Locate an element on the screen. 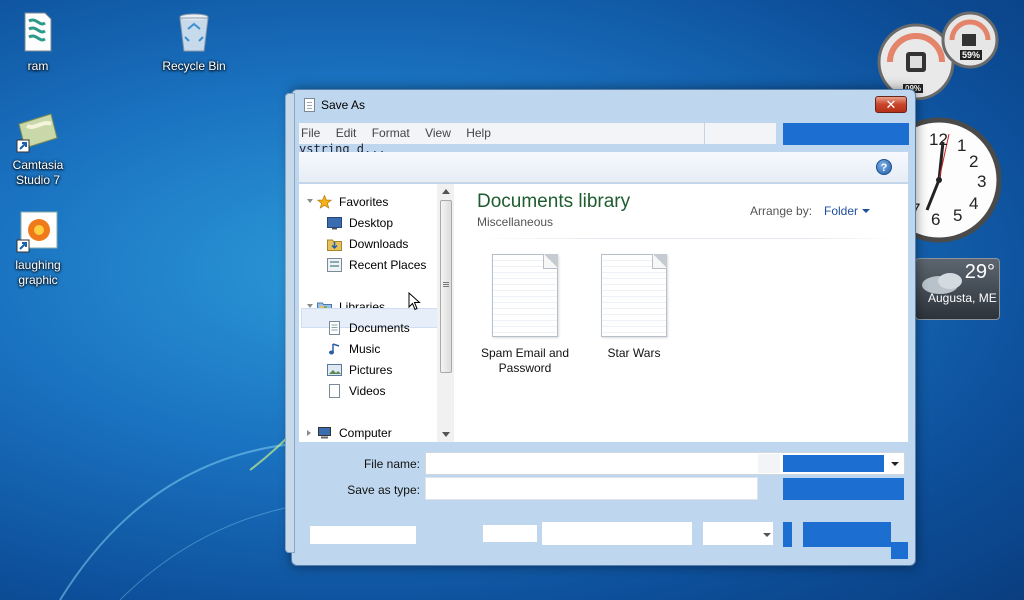  nav-label: Computer is located at coordinates (365, 433).